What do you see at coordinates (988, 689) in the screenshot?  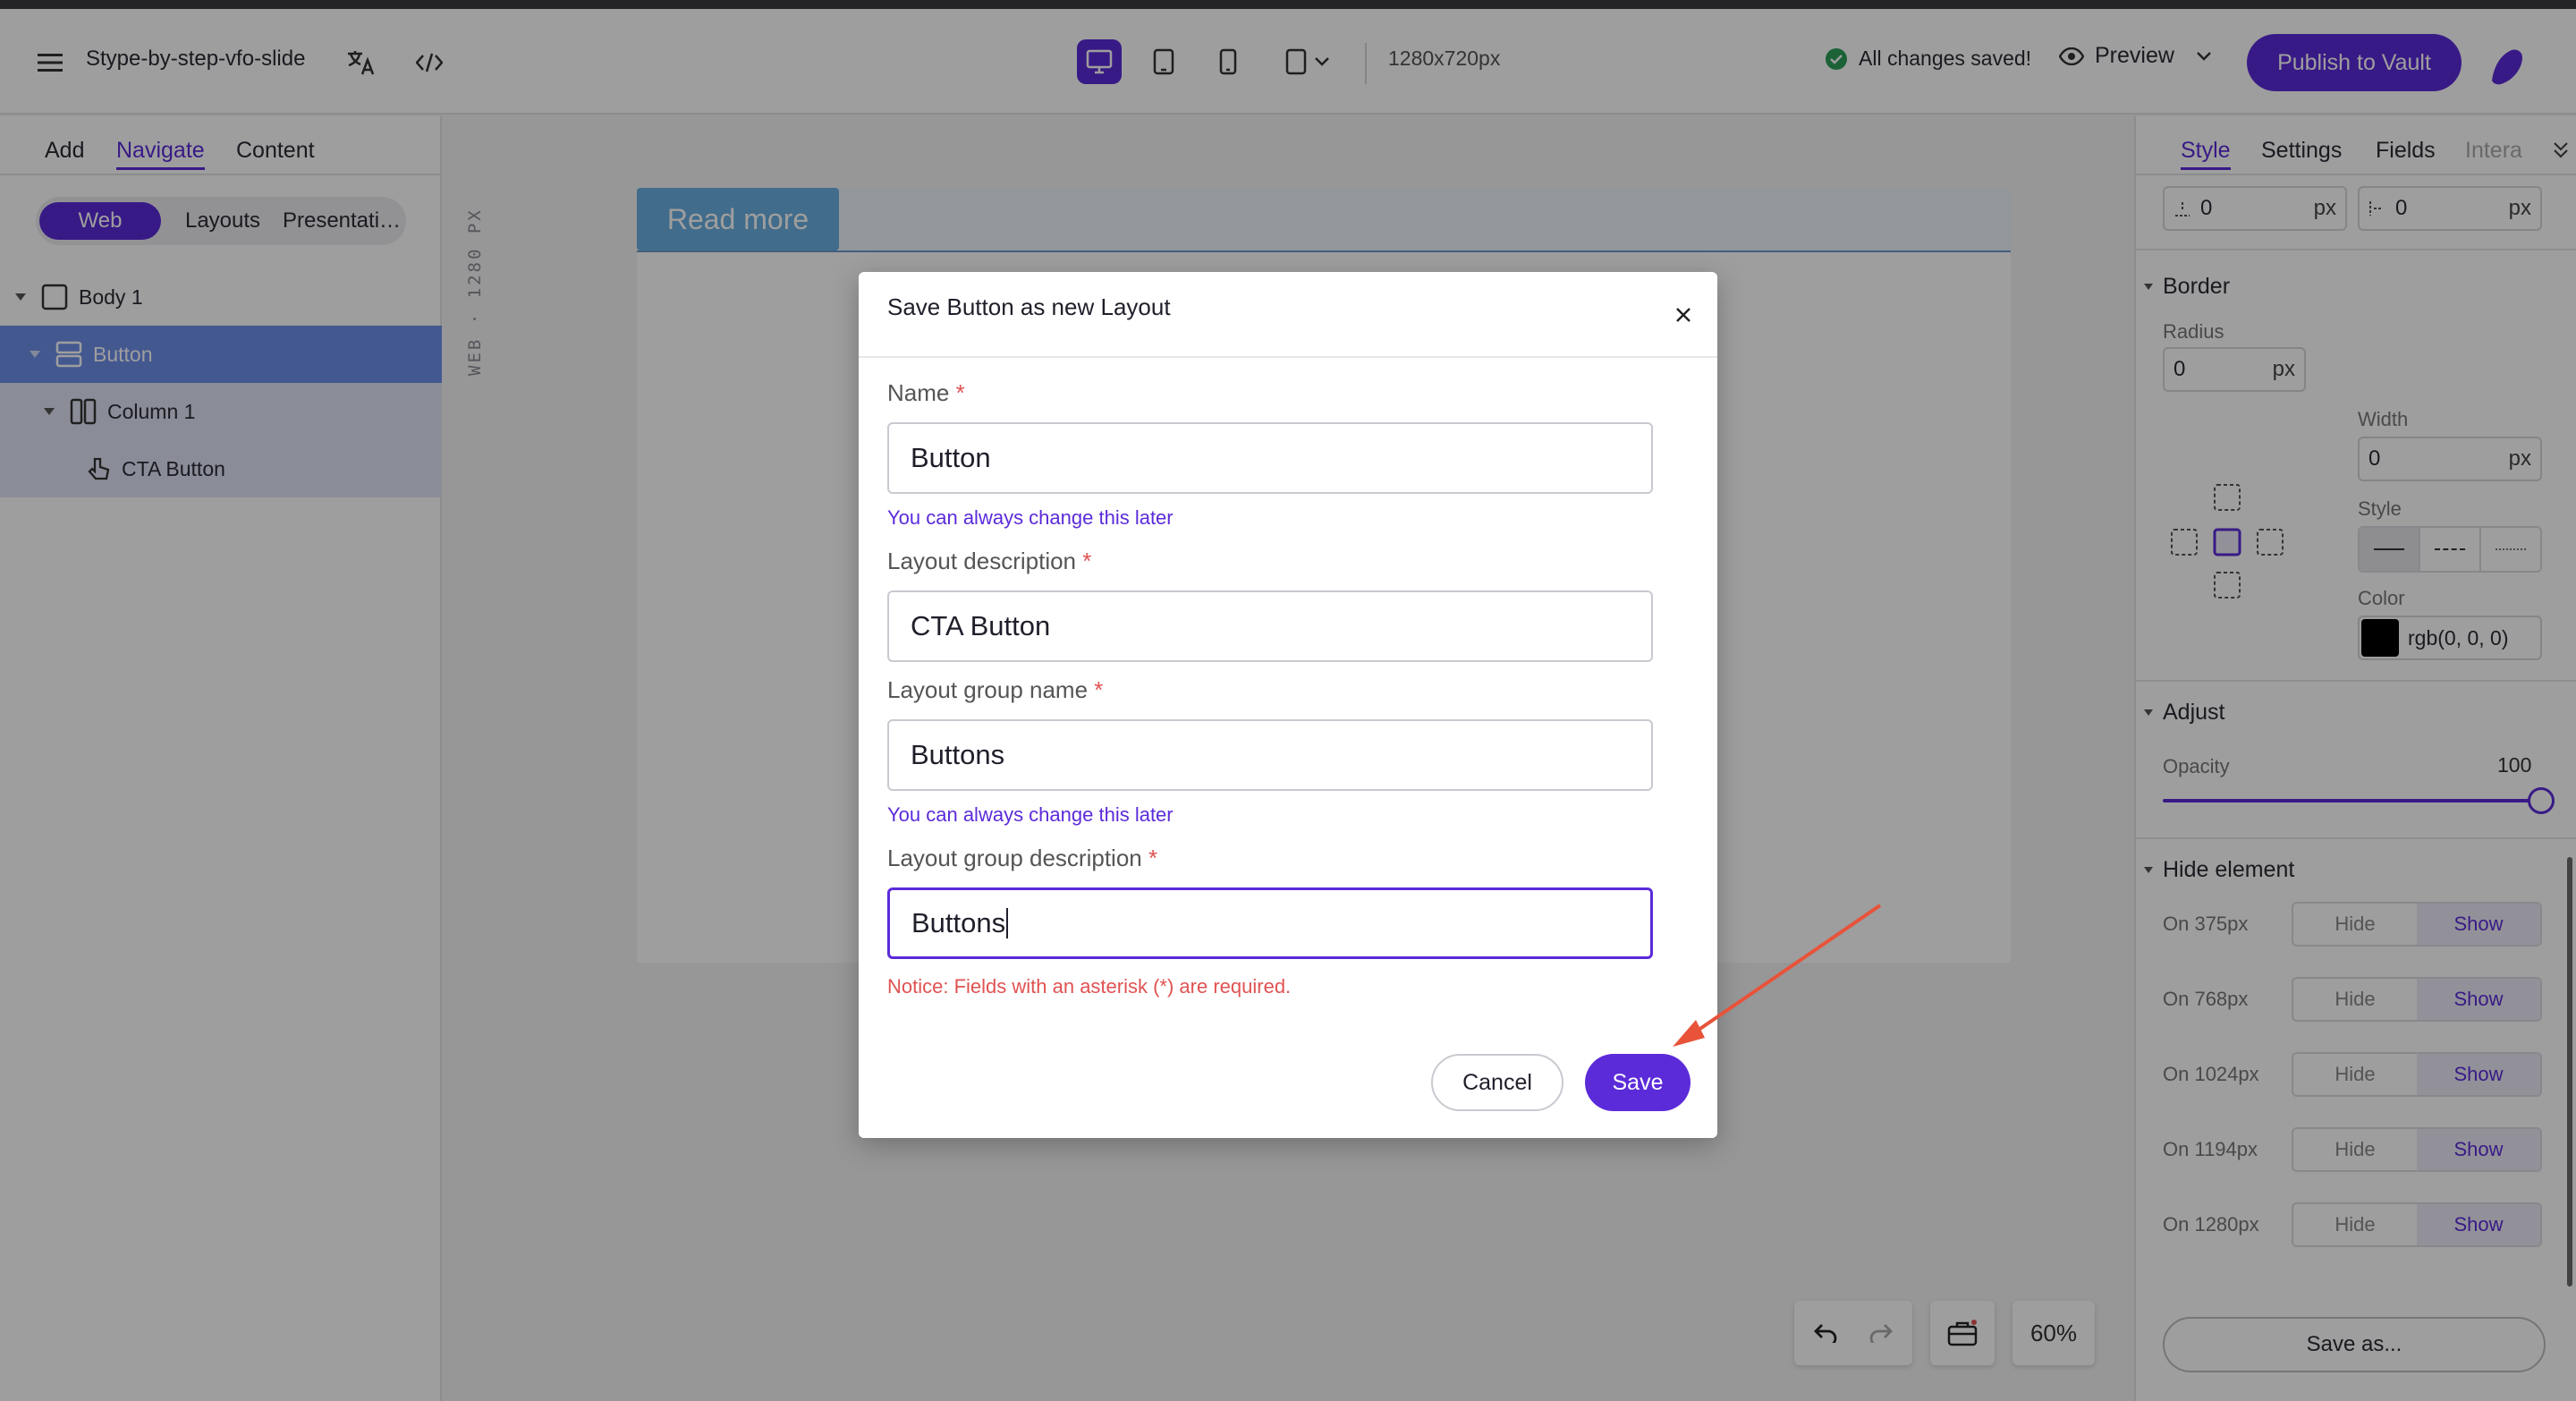 I see `layout-group-name-label-text: Layout group name` at bounding box center [988, 689].